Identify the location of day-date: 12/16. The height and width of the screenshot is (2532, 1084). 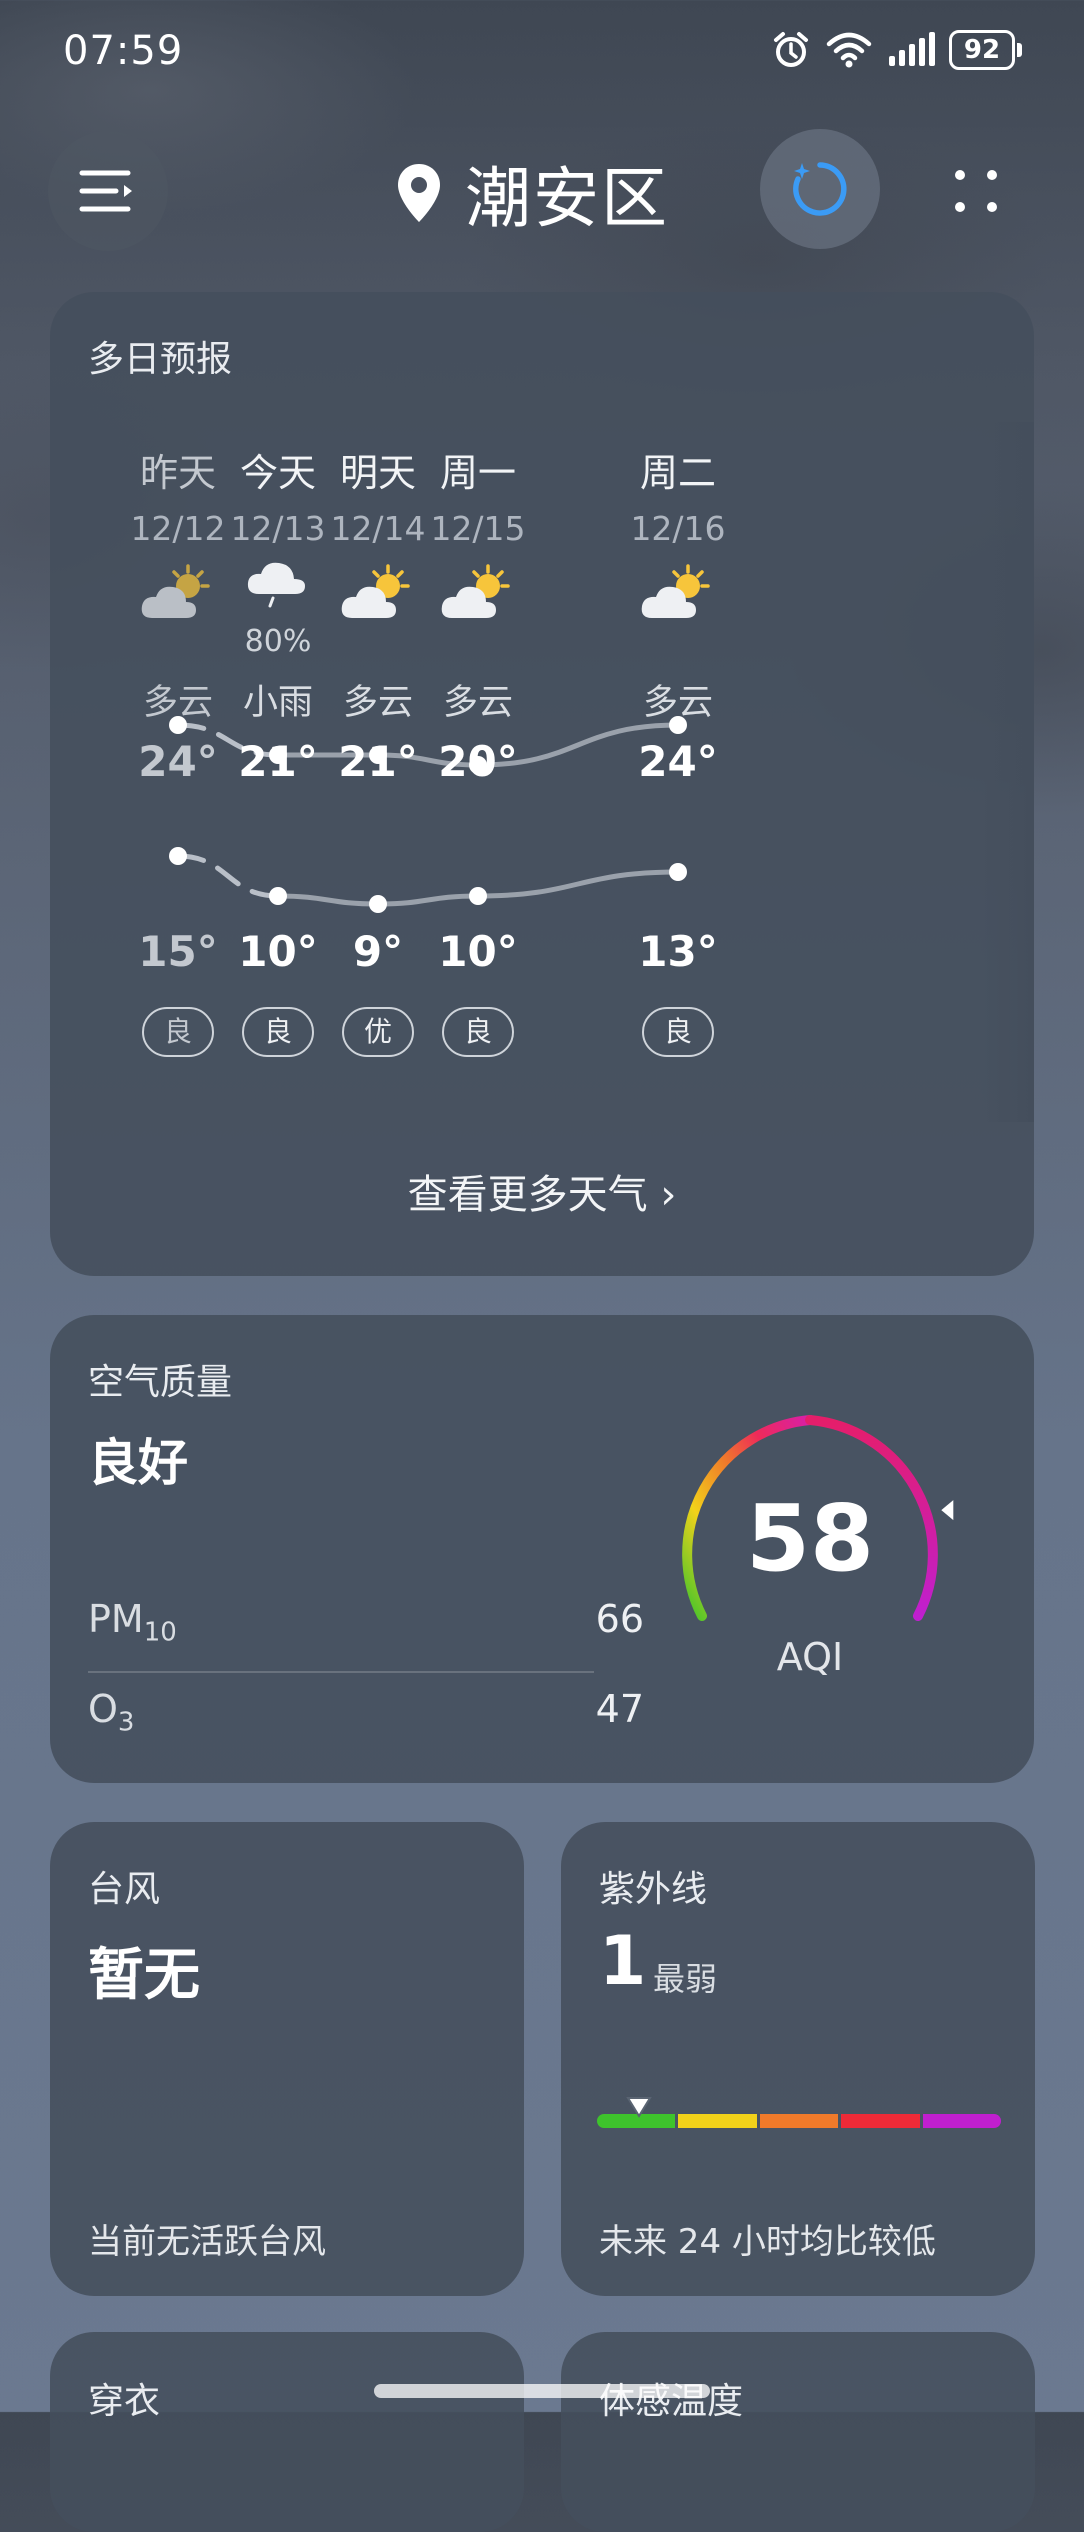
(678, 528).